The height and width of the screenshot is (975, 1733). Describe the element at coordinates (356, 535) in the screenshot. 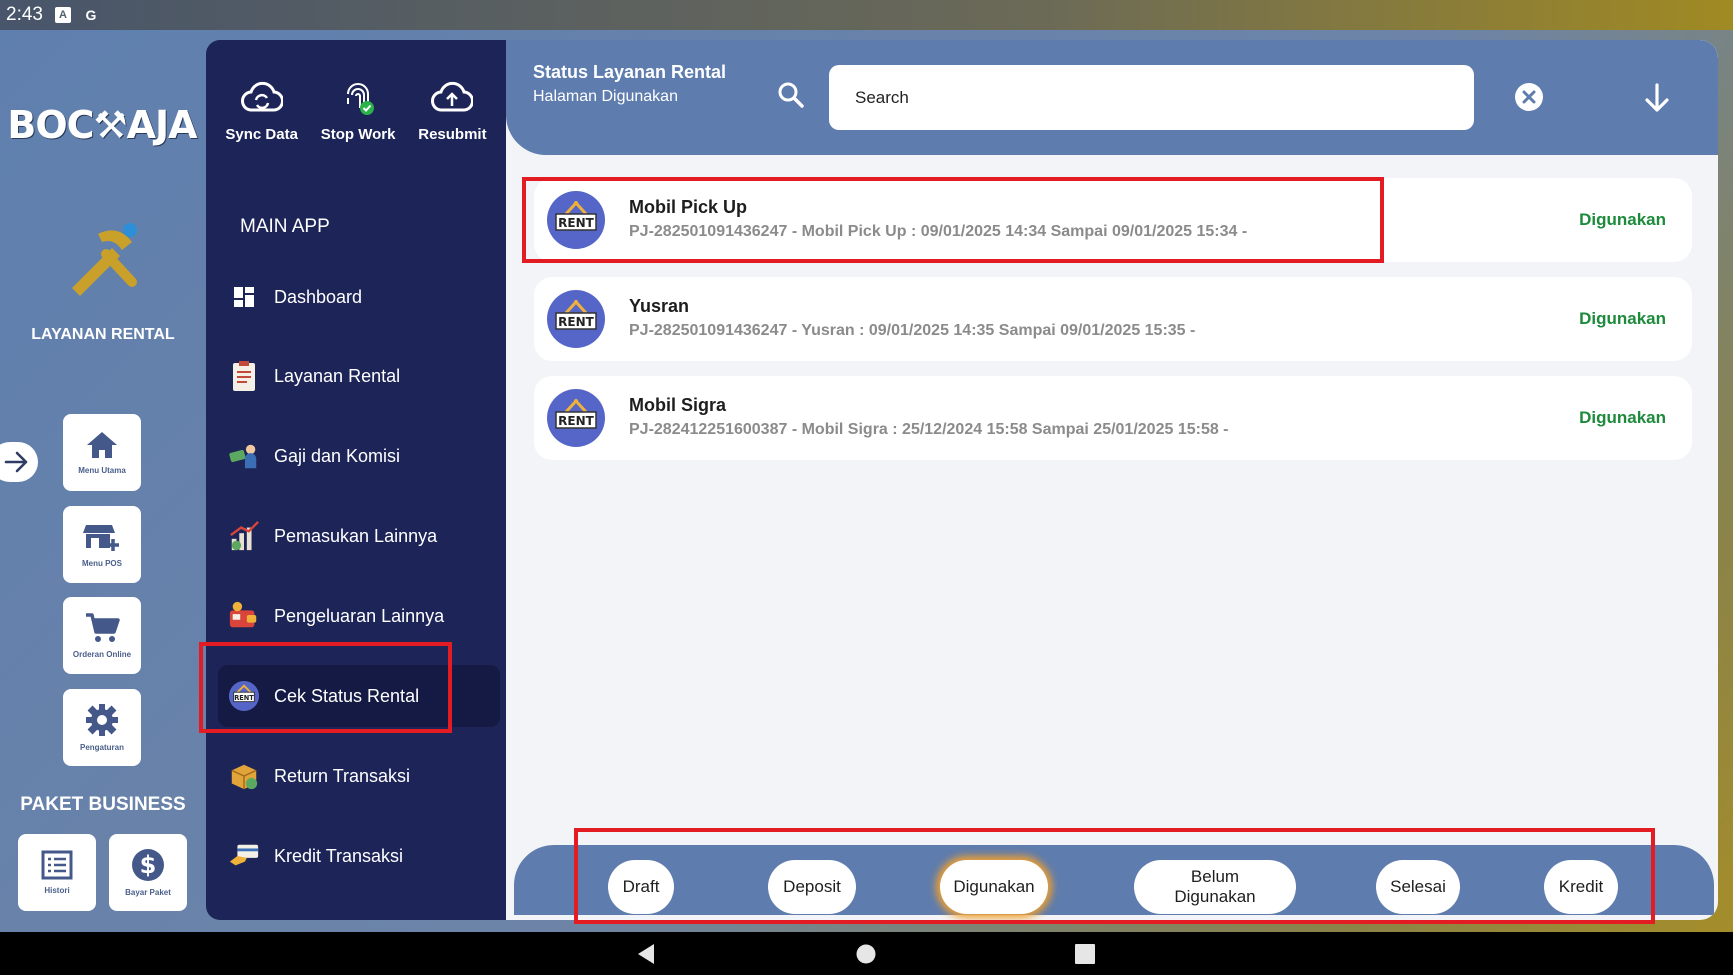

I see `menu-item-label: Pemasukan Lainnya` at that location.